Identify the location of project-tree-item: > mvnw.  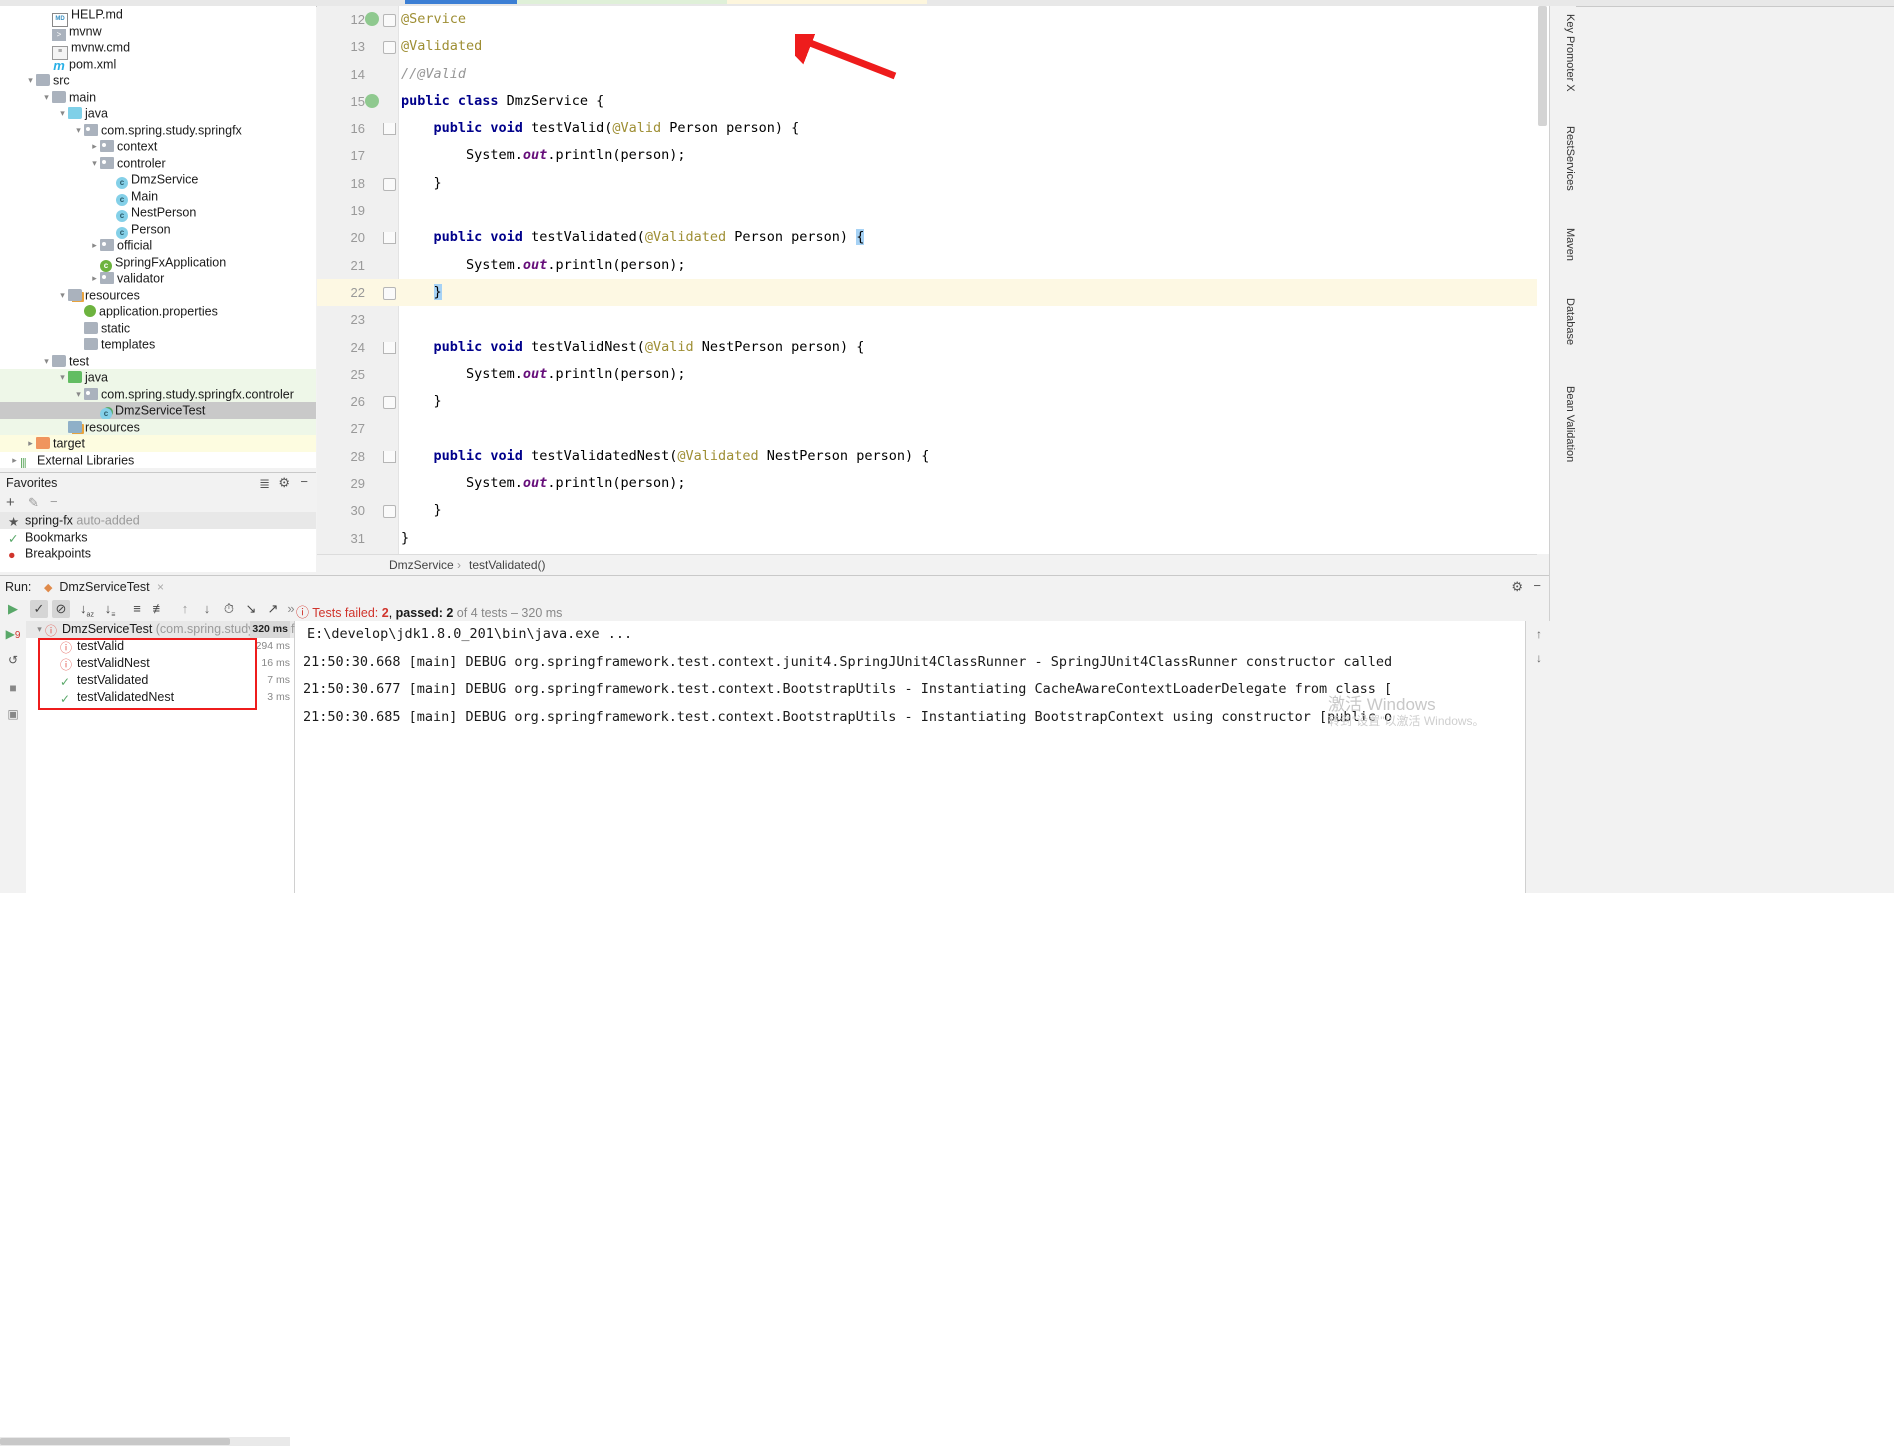
(158, 32).